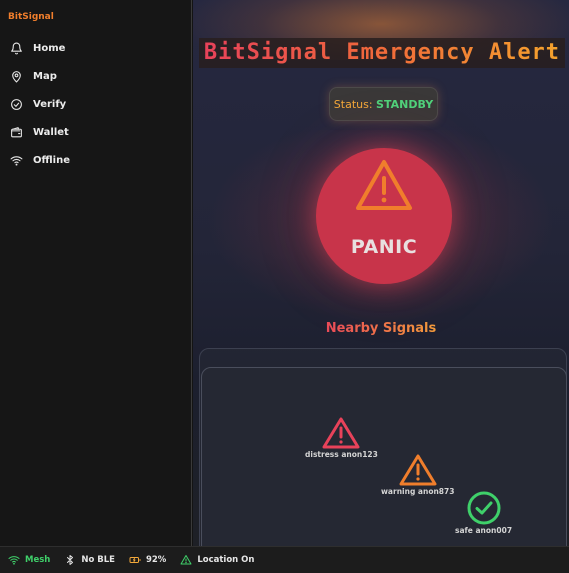 The image size is (569, 573). What do you see at coordinates (31, 17) in the screenshot?
I see `brand-title: BitSignal` at bounding box center [31, 17].